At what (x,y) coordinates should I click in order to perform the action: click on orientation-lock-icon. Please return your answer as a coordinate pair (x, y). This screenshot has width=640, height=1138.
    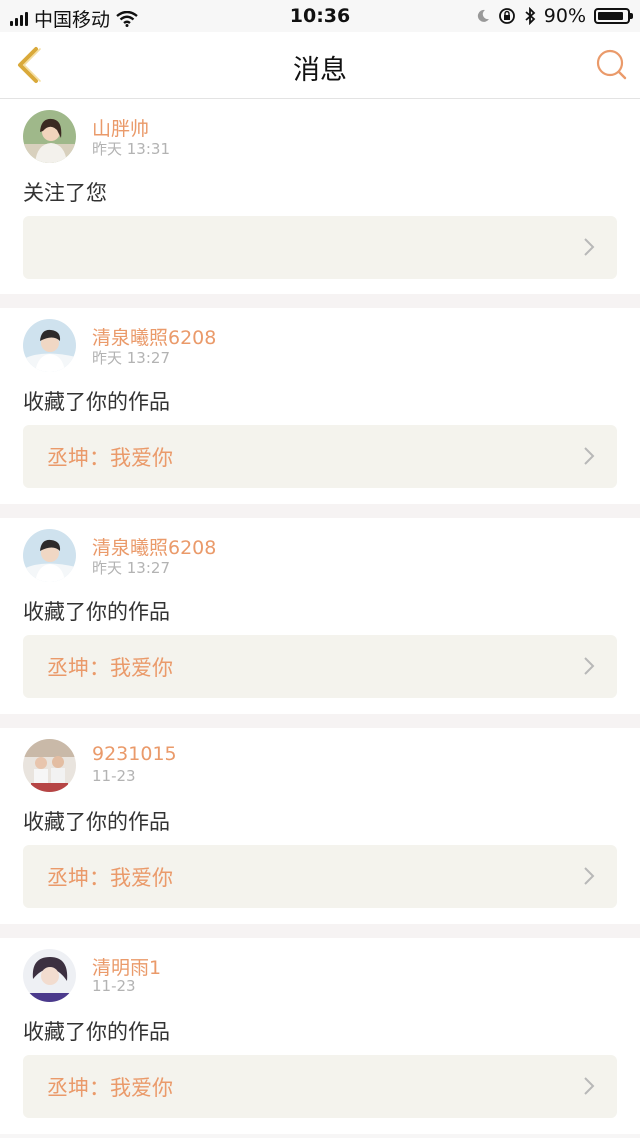
    Looking at the image, I should click on (506, 16).